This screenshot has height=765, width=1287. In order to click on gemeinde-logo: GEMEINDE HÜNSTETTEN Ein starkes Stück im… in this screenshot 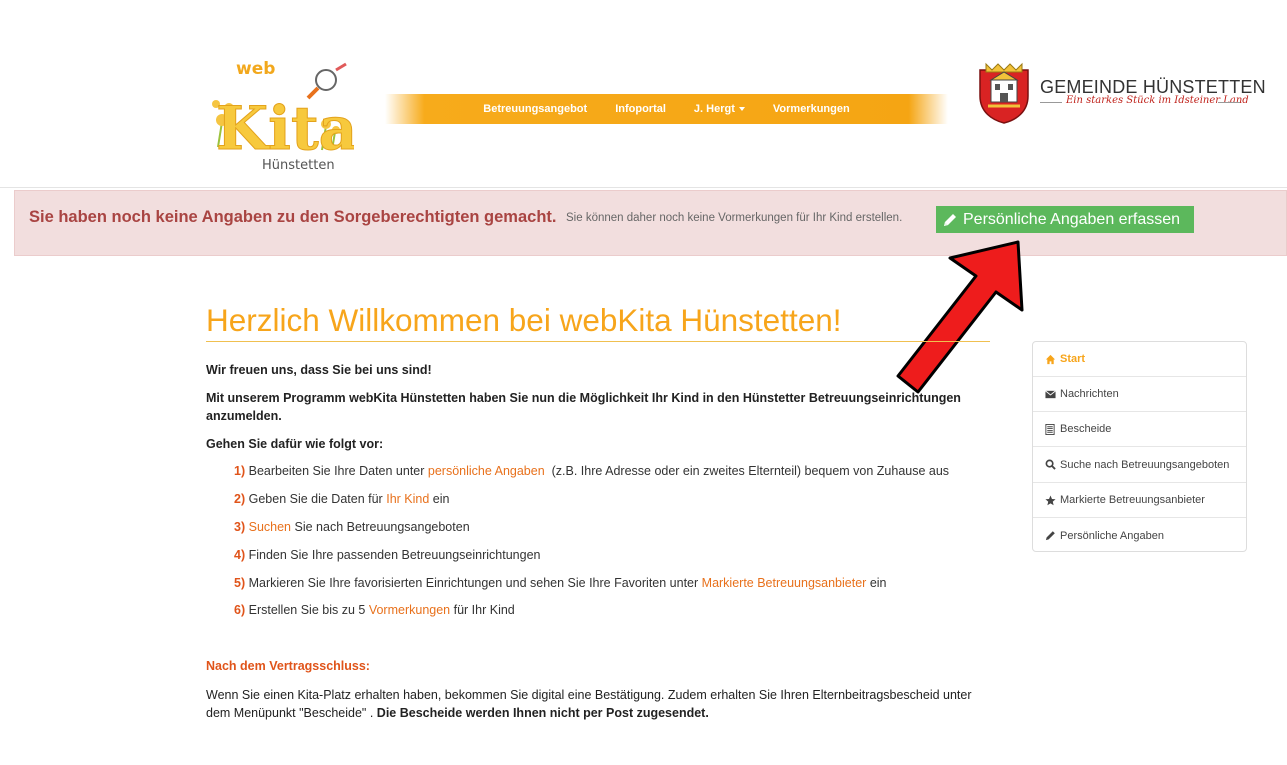, I will do `click(1122, 95)`.